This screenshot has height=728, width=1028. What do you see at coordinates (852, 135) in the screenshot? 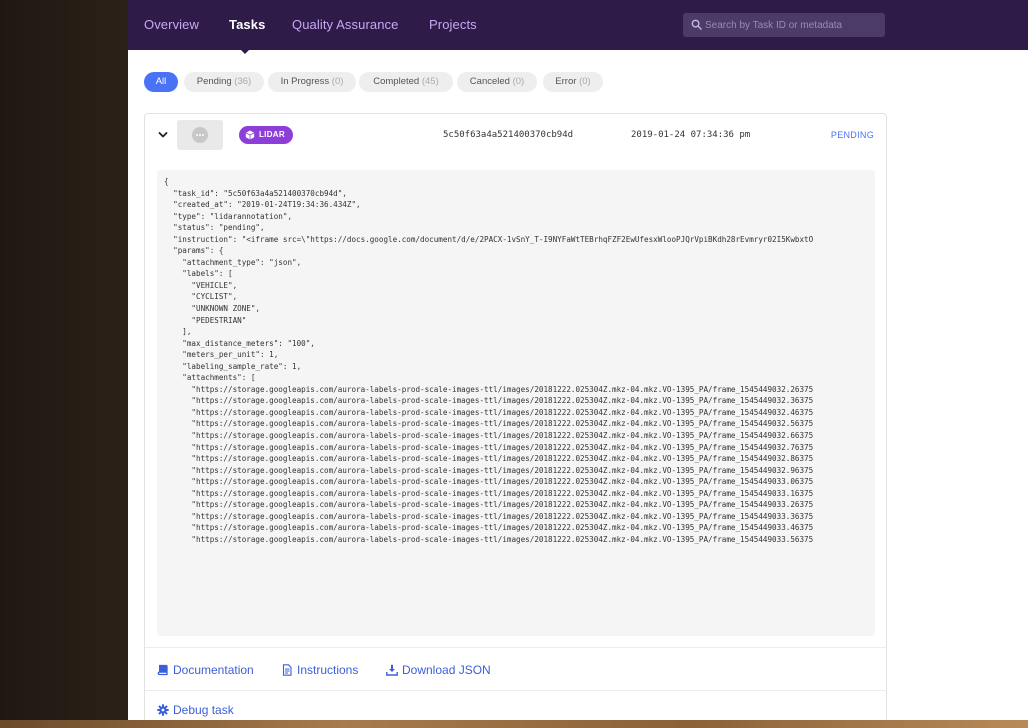
I see `status-badge: PENDING` at bounding box center [852, 135].